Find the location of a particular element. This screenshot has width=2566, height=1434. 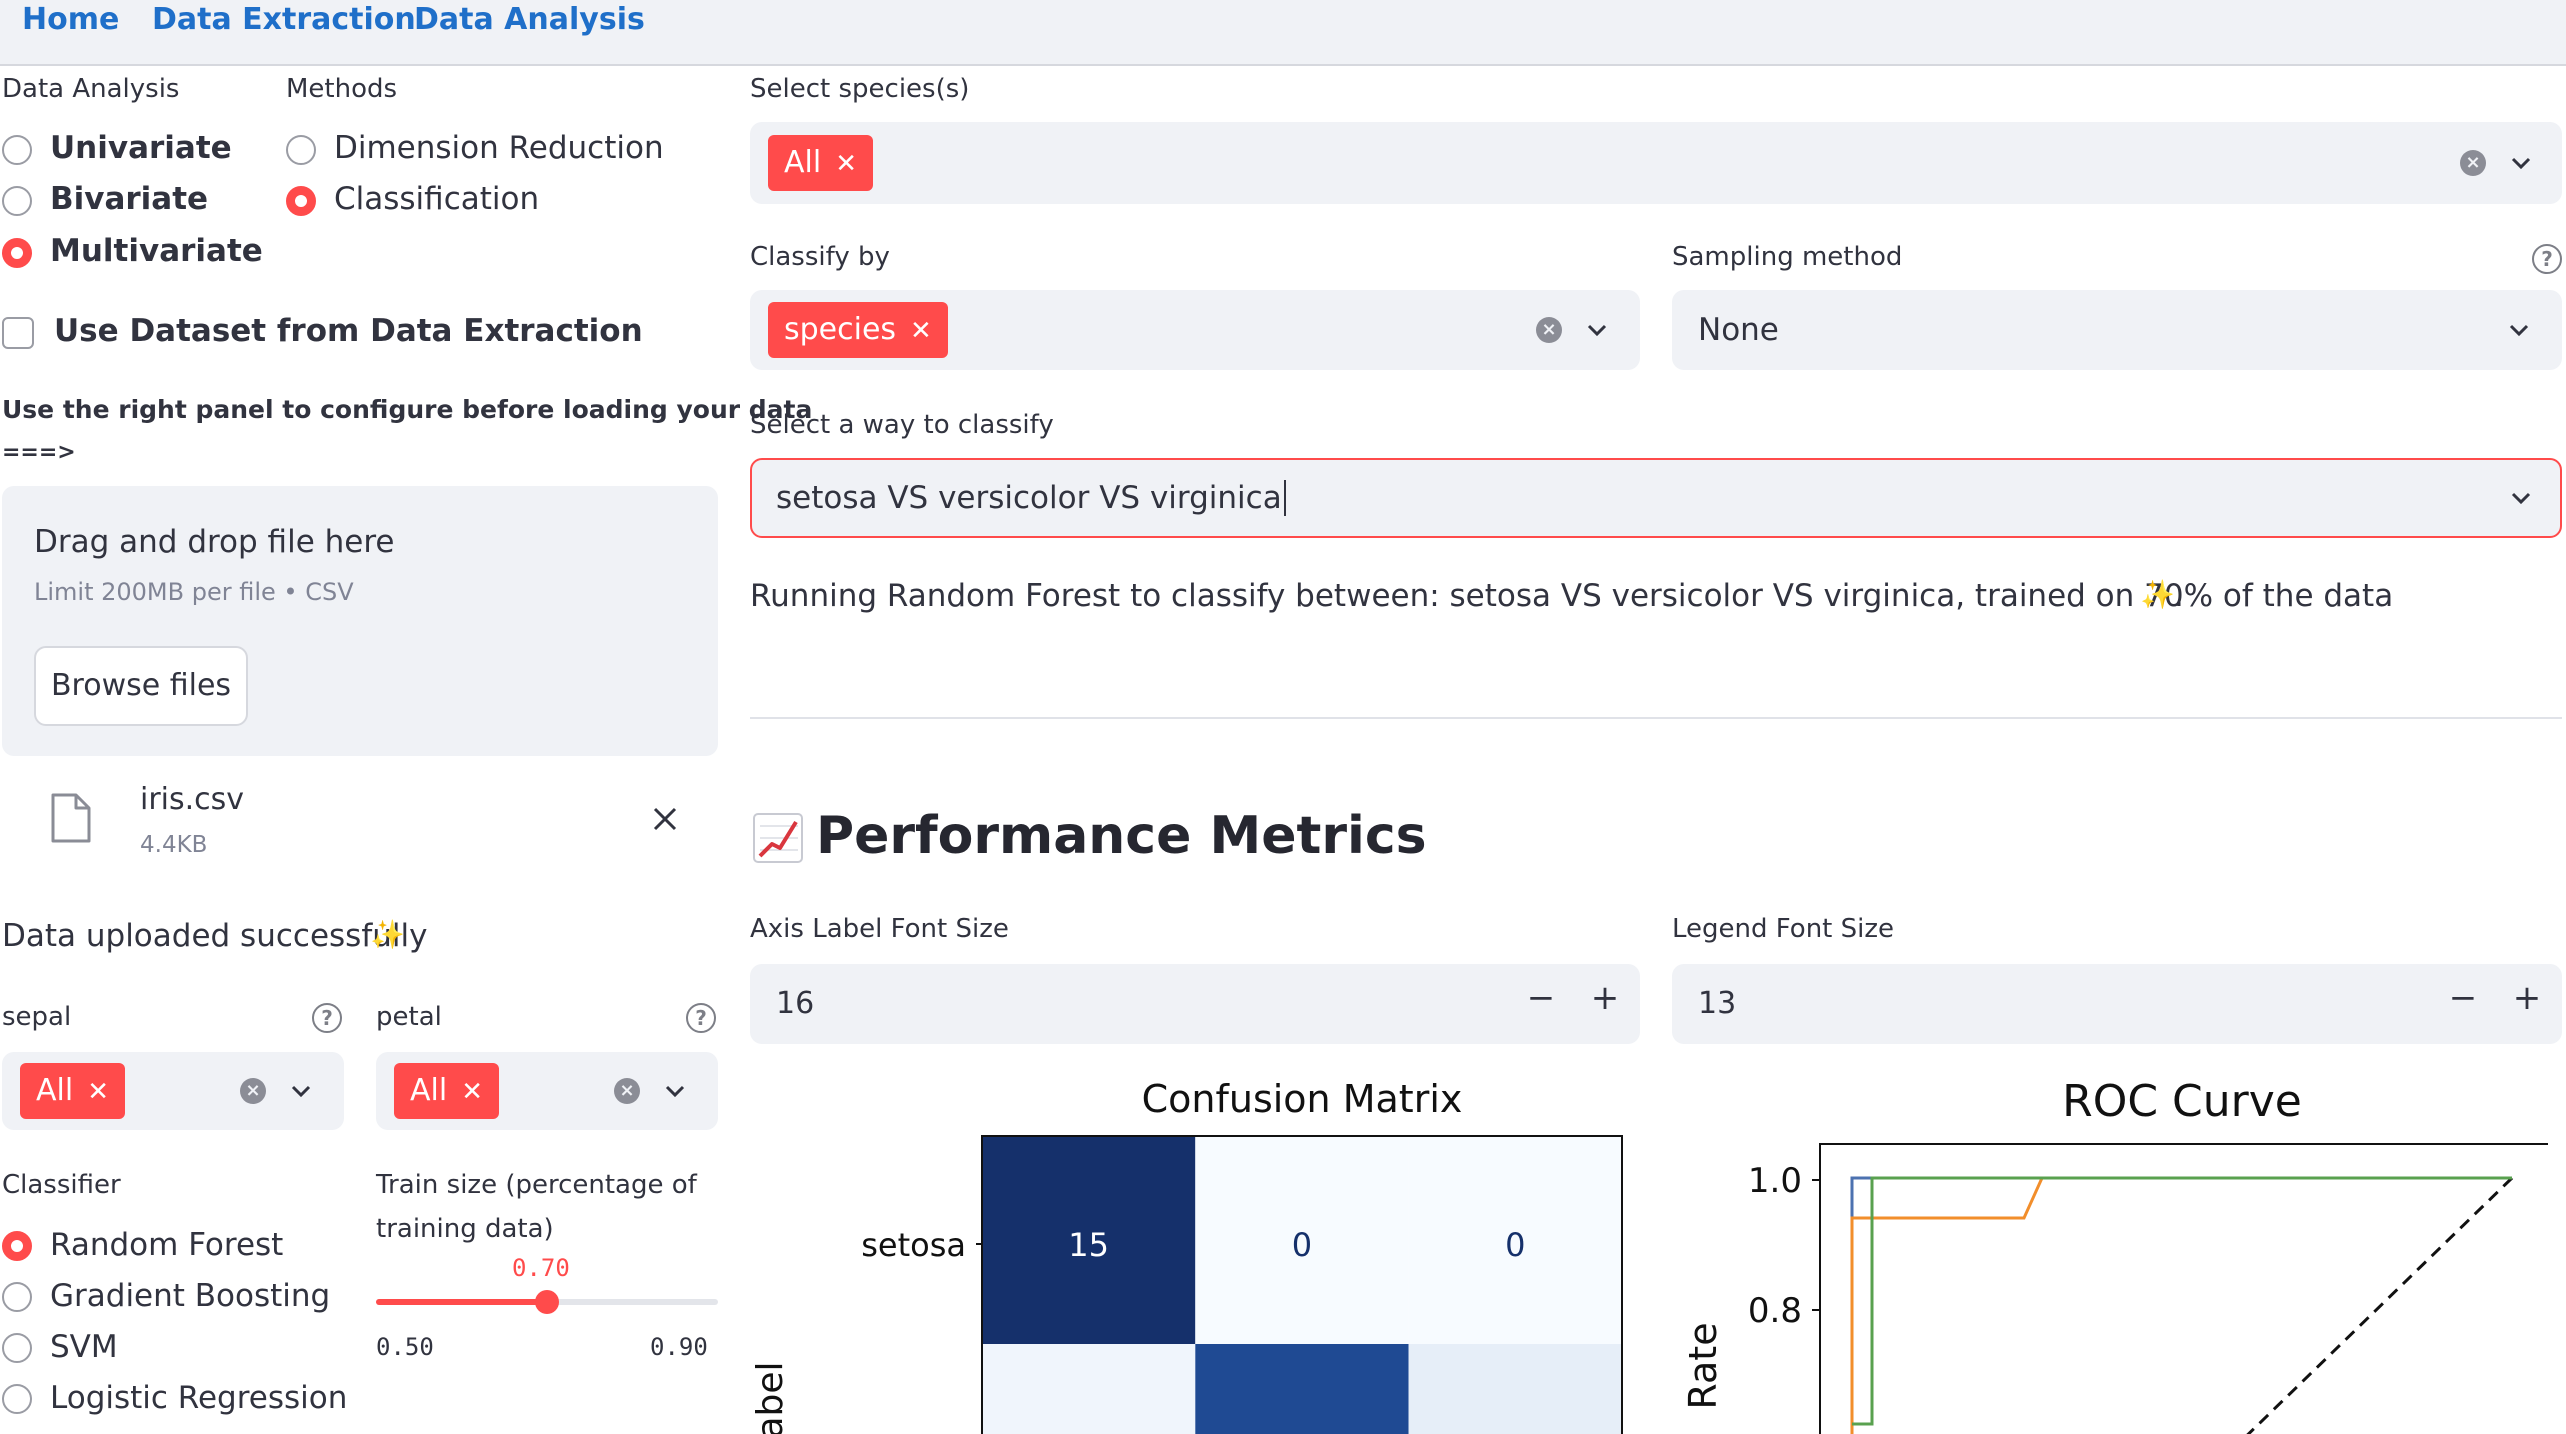

use-dataset-checkbox is located at coordinates (18, 333).